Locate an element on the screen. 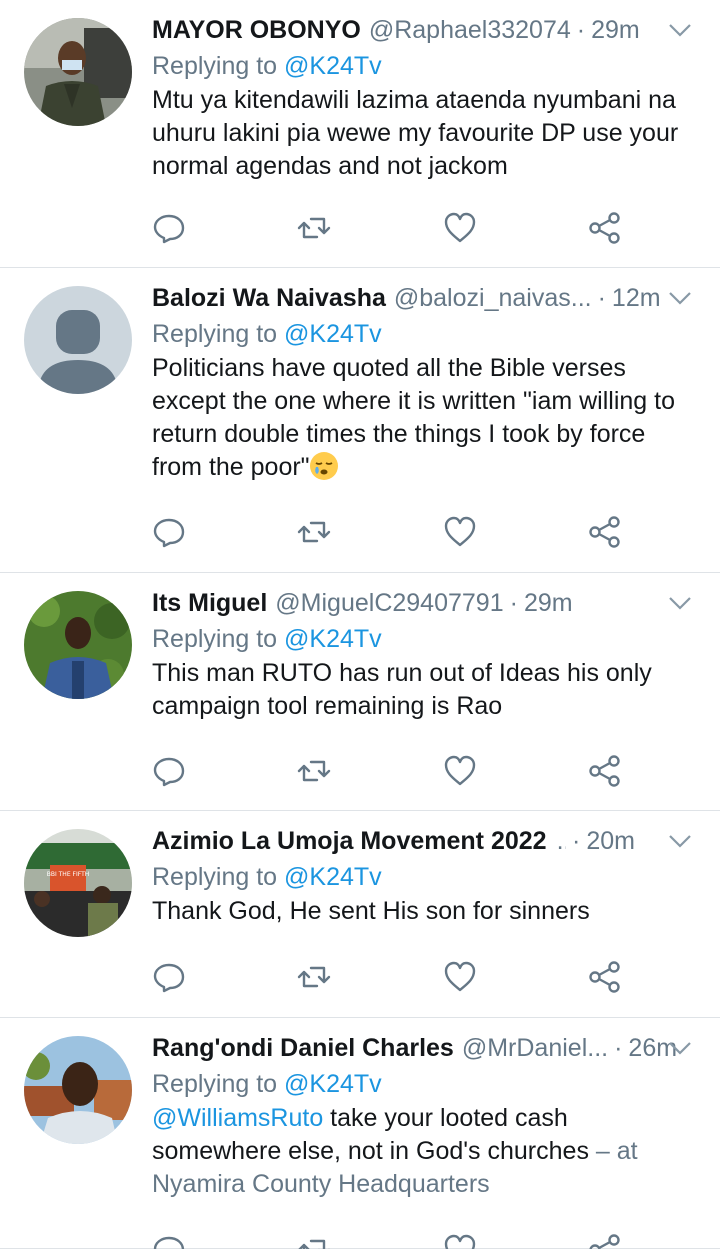 The width and height of the screenshot is (720, 1249). author-handle: @MiguelC29407791 is located at coordinates (389, 603).